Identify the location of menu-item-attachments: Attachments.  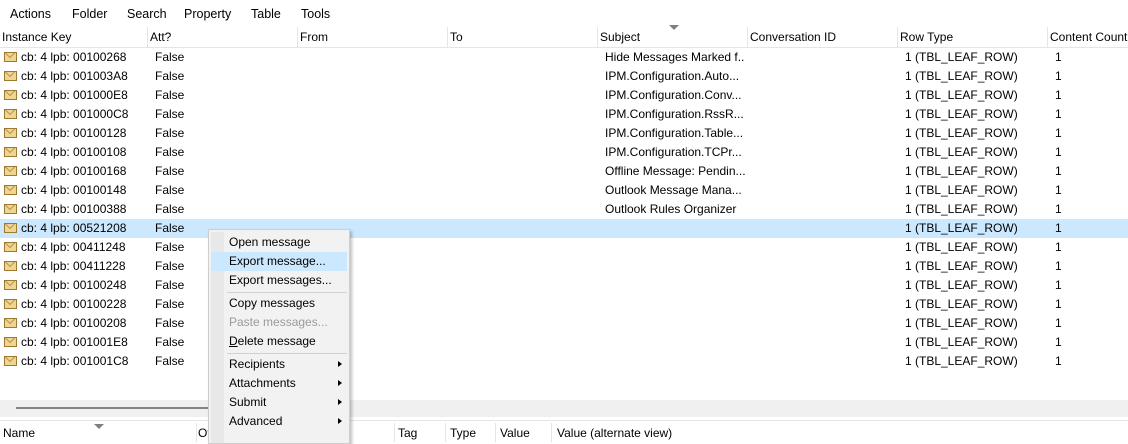
(279, 383).